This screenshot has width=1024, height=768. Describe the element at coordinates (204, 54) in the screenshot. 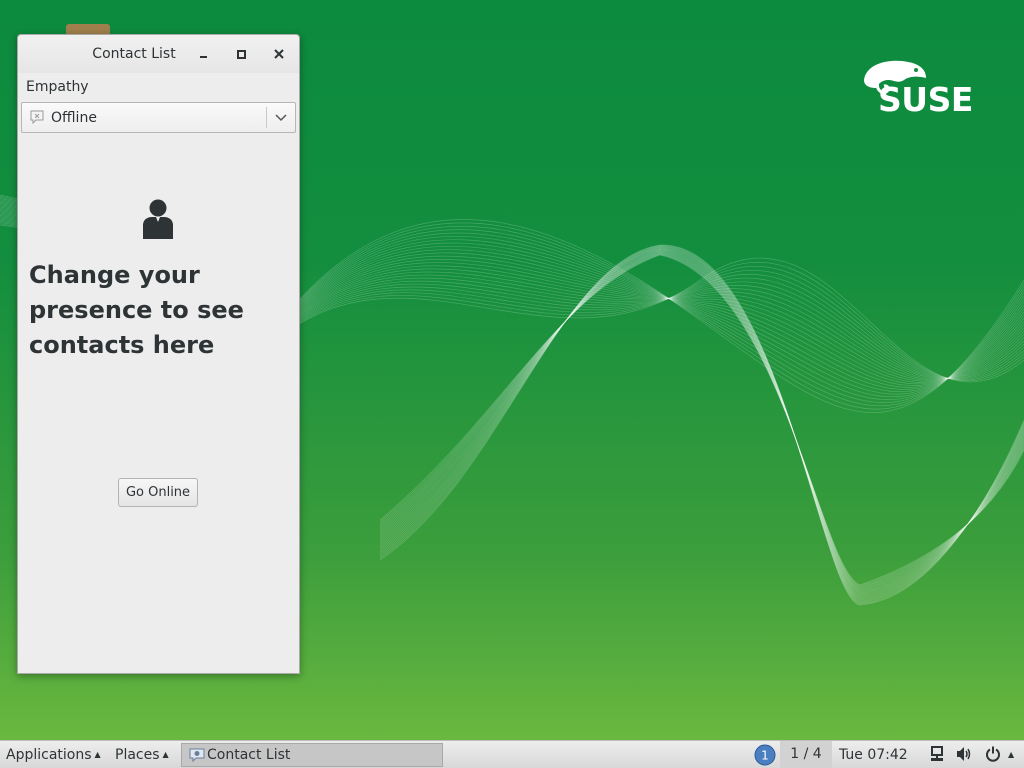

I see `minimize-button` at that location.